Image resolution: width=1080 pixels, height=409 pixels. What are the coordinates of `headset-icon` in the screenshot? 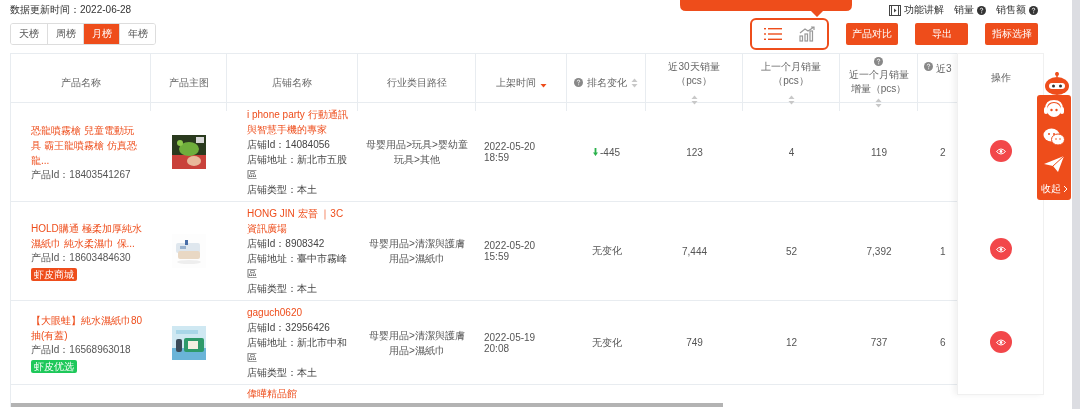 It's located at (1054, 109).